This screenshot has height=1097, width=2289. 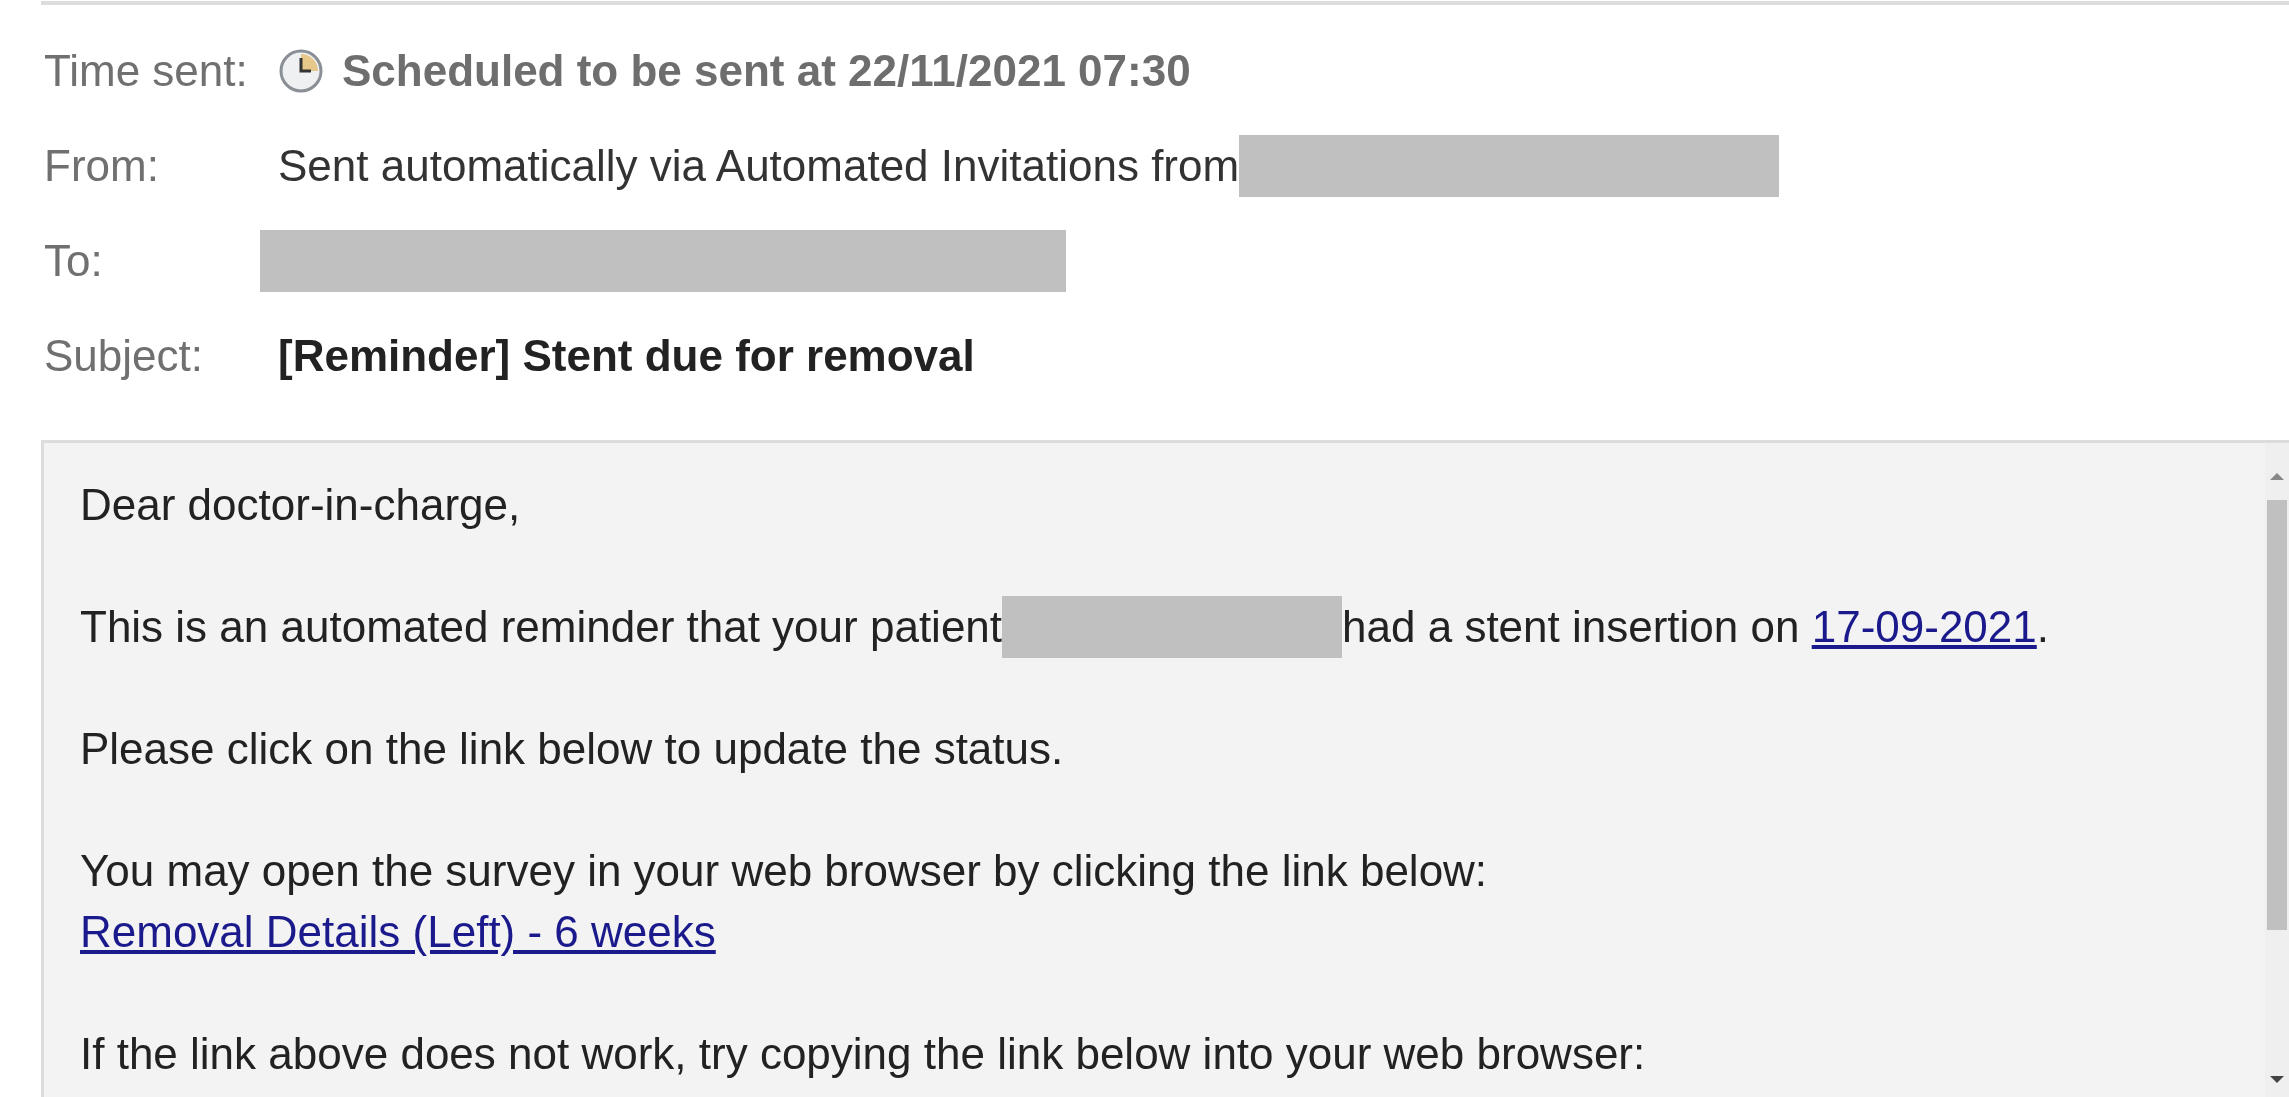 What do you see at coordinates (863, 1054) in the screenshot?
I see `message-text: If the link above does not work, try copying the link below into your web browser:` at bounding box center [863, 1054].